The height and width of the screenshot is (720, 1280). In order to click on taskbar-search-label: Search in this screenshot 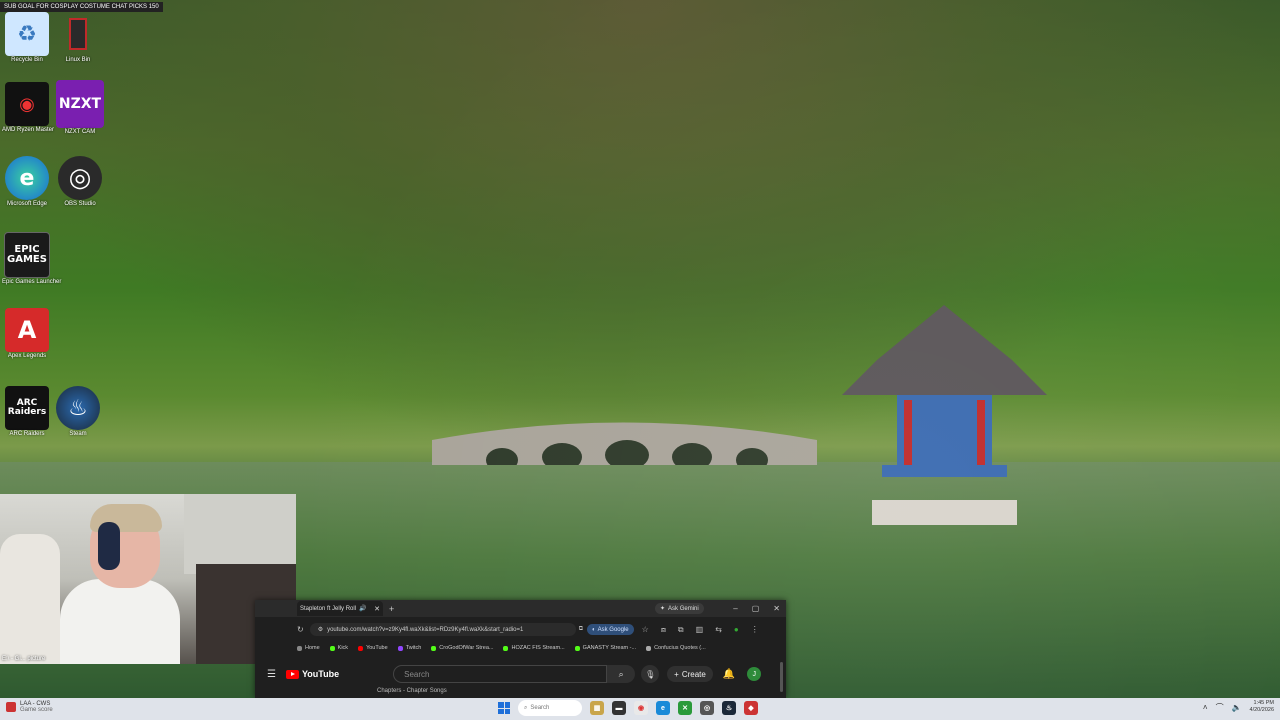, I will do `click(540, 708)`.